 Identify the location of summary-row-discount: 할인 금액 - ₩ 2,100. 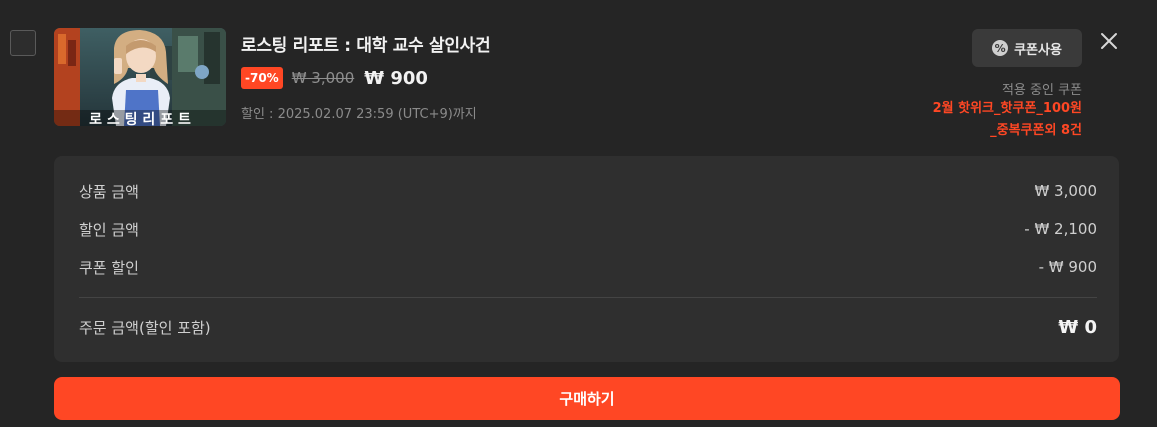
(588, 229).